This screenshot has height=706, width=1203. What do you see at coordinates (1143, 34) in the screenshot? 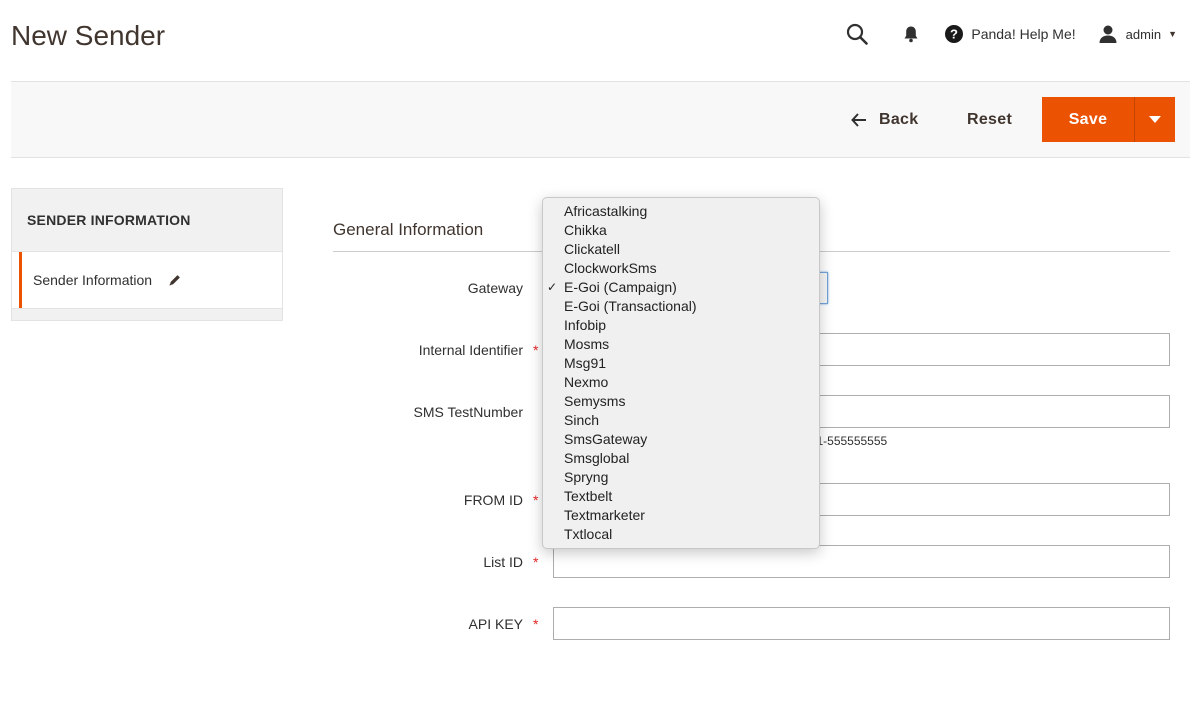
I see `user-label: admin` at bounding box center [1143, 34].